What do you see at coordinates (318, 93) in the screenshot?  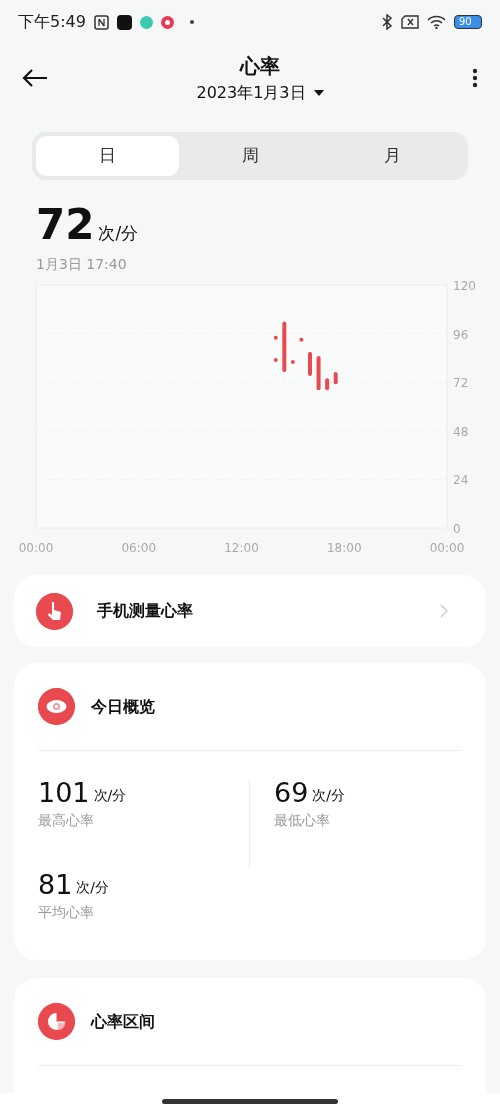 I see `caret-icon` at bounding box center [318, 93].